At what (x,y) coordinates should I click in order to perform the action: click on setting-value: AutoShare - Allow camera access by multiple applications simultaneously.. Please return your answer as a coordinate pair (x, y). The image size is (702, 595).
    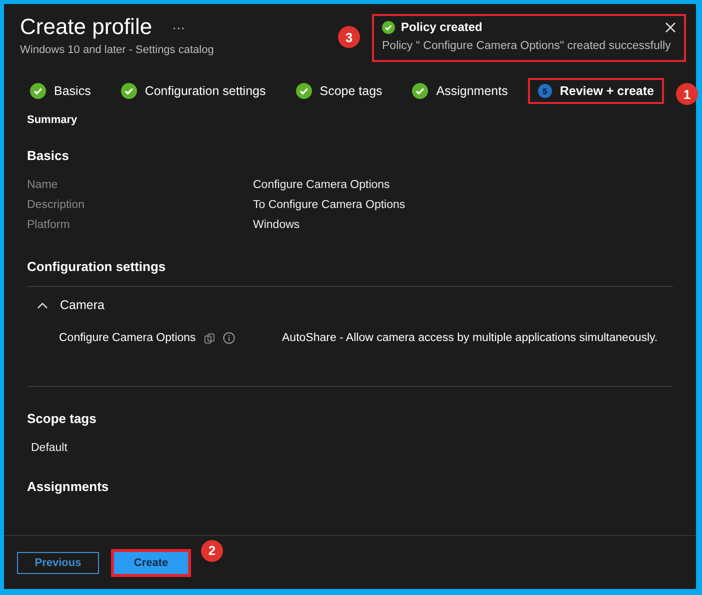
    Looking at the image, I should click on (470, 338).